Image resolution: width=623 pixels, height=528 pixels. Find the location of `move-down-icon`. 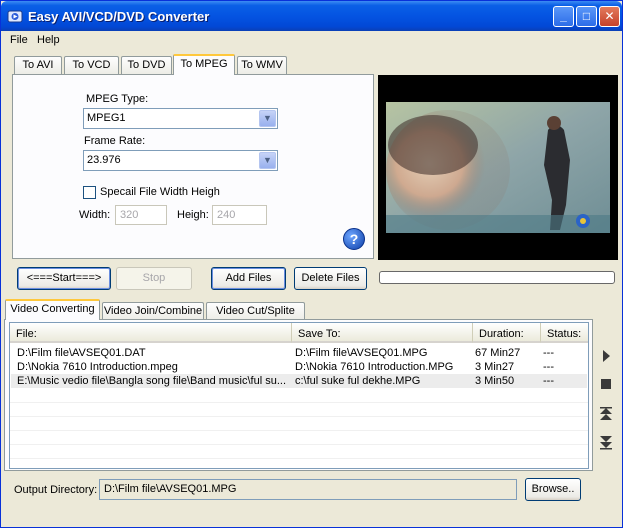

move-down-icon is located at coordinates (606, 442).